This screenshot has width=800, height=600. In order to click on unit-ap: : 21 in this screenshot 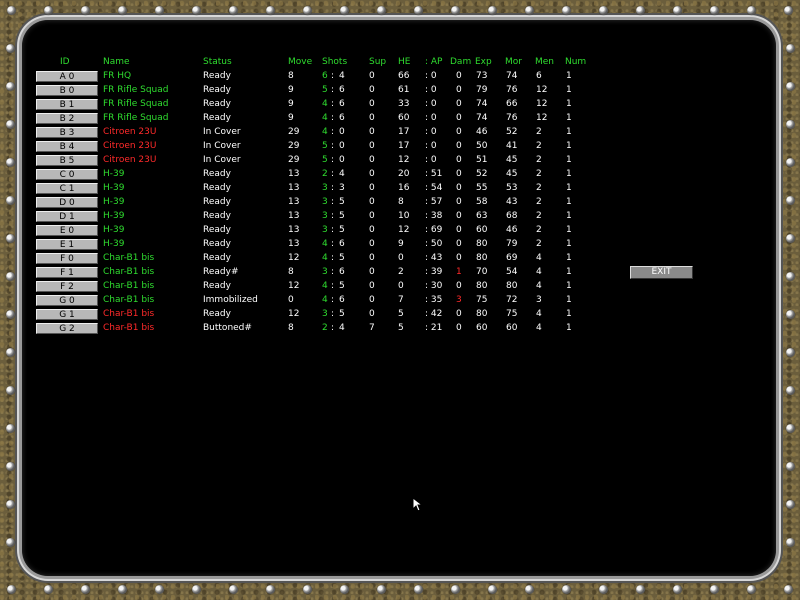, I will do `click(434, 328)`.